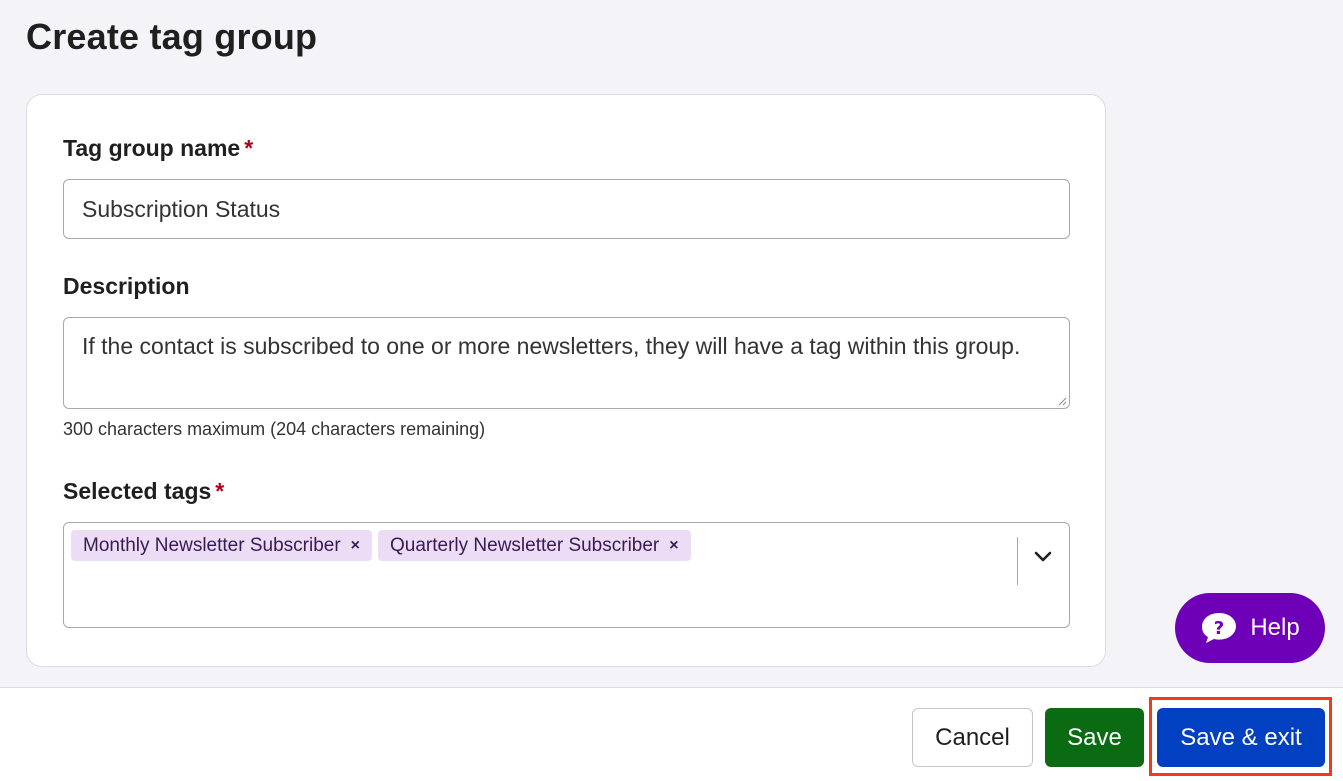 This screenshot has height=781, width=1343. I want to click on help-button: ? Help, so click(1250, 628).